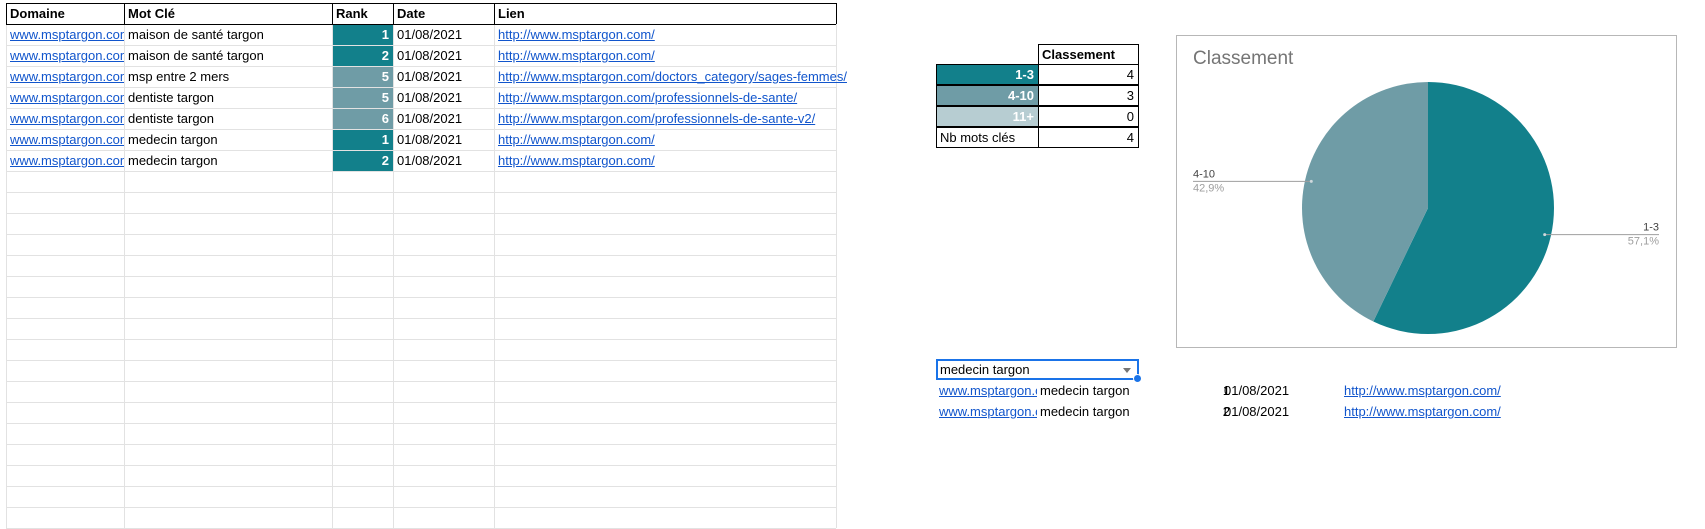 The height and width of the screenshot is (529, 1705). What do you see at coordinates (1426, 208) in the screenshot?
I see `pie-svg: 1-3 57,1% 4-10 42,9%` at bounding box center [1426, 208].